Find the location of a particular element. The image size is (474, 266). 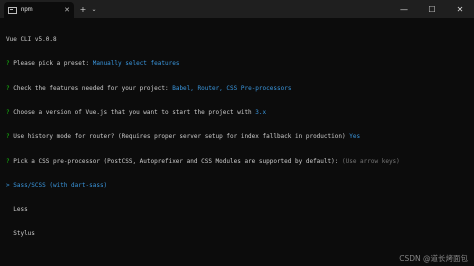

option-stylus: Stylus is located at coordinates (237, 234).